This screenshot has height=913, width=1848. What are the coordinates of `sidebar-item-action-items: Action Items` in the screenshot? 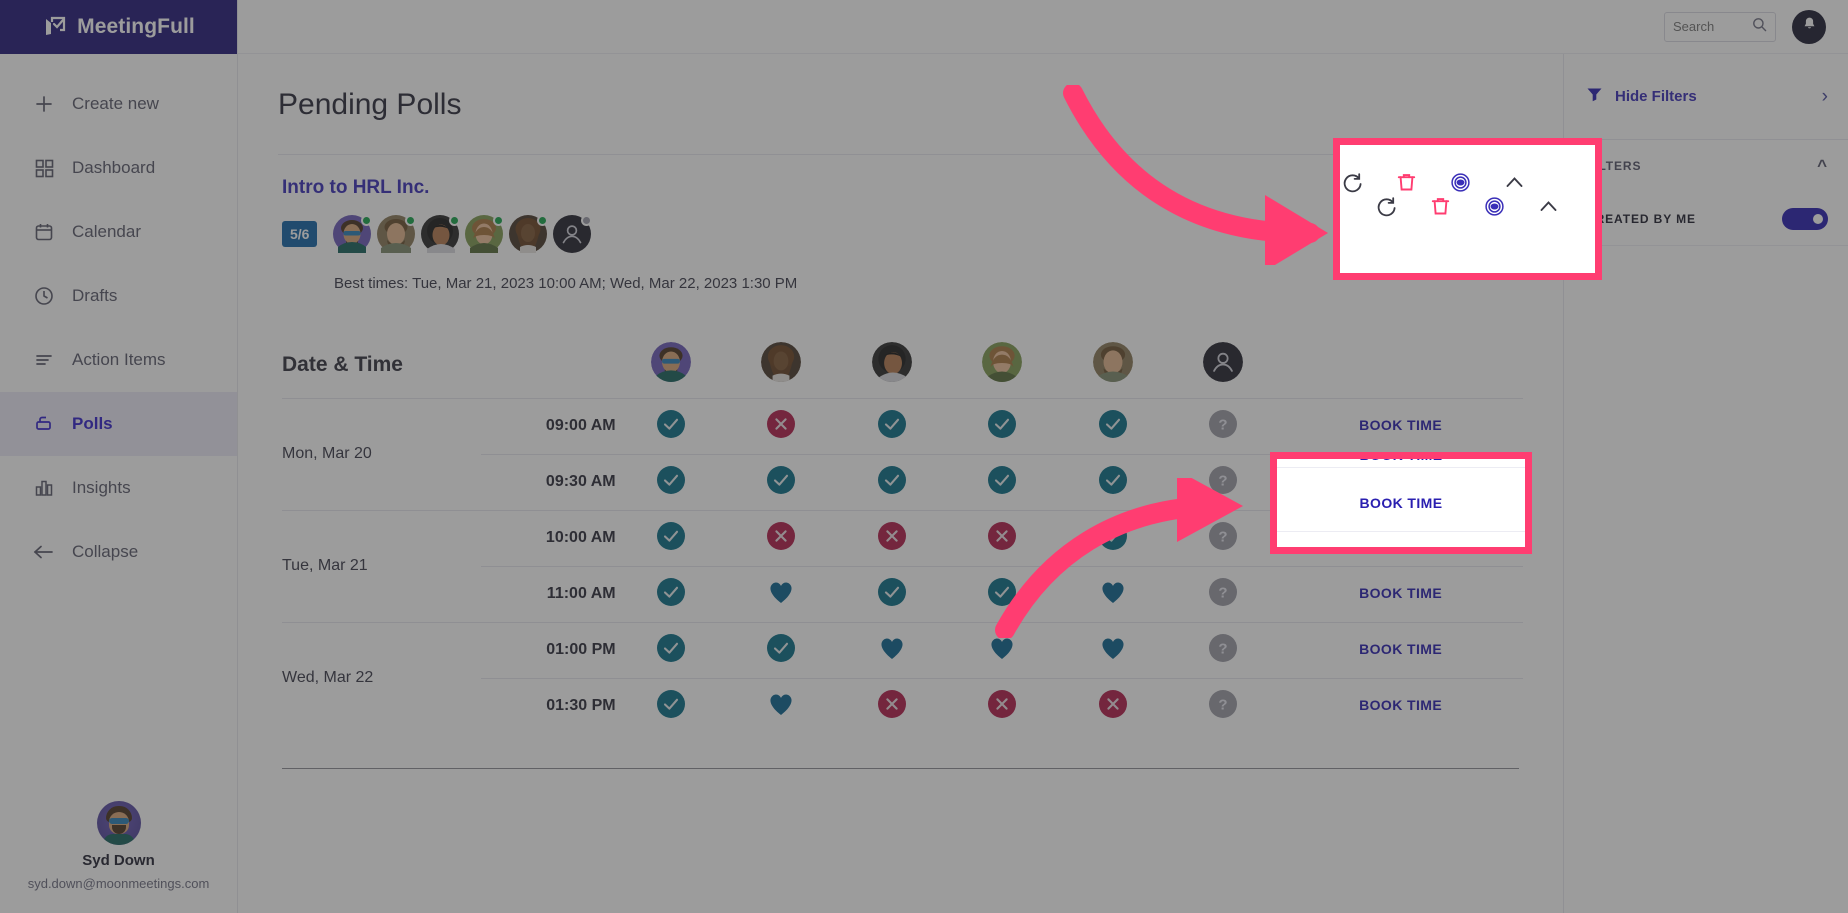 It's located at (118, 360).